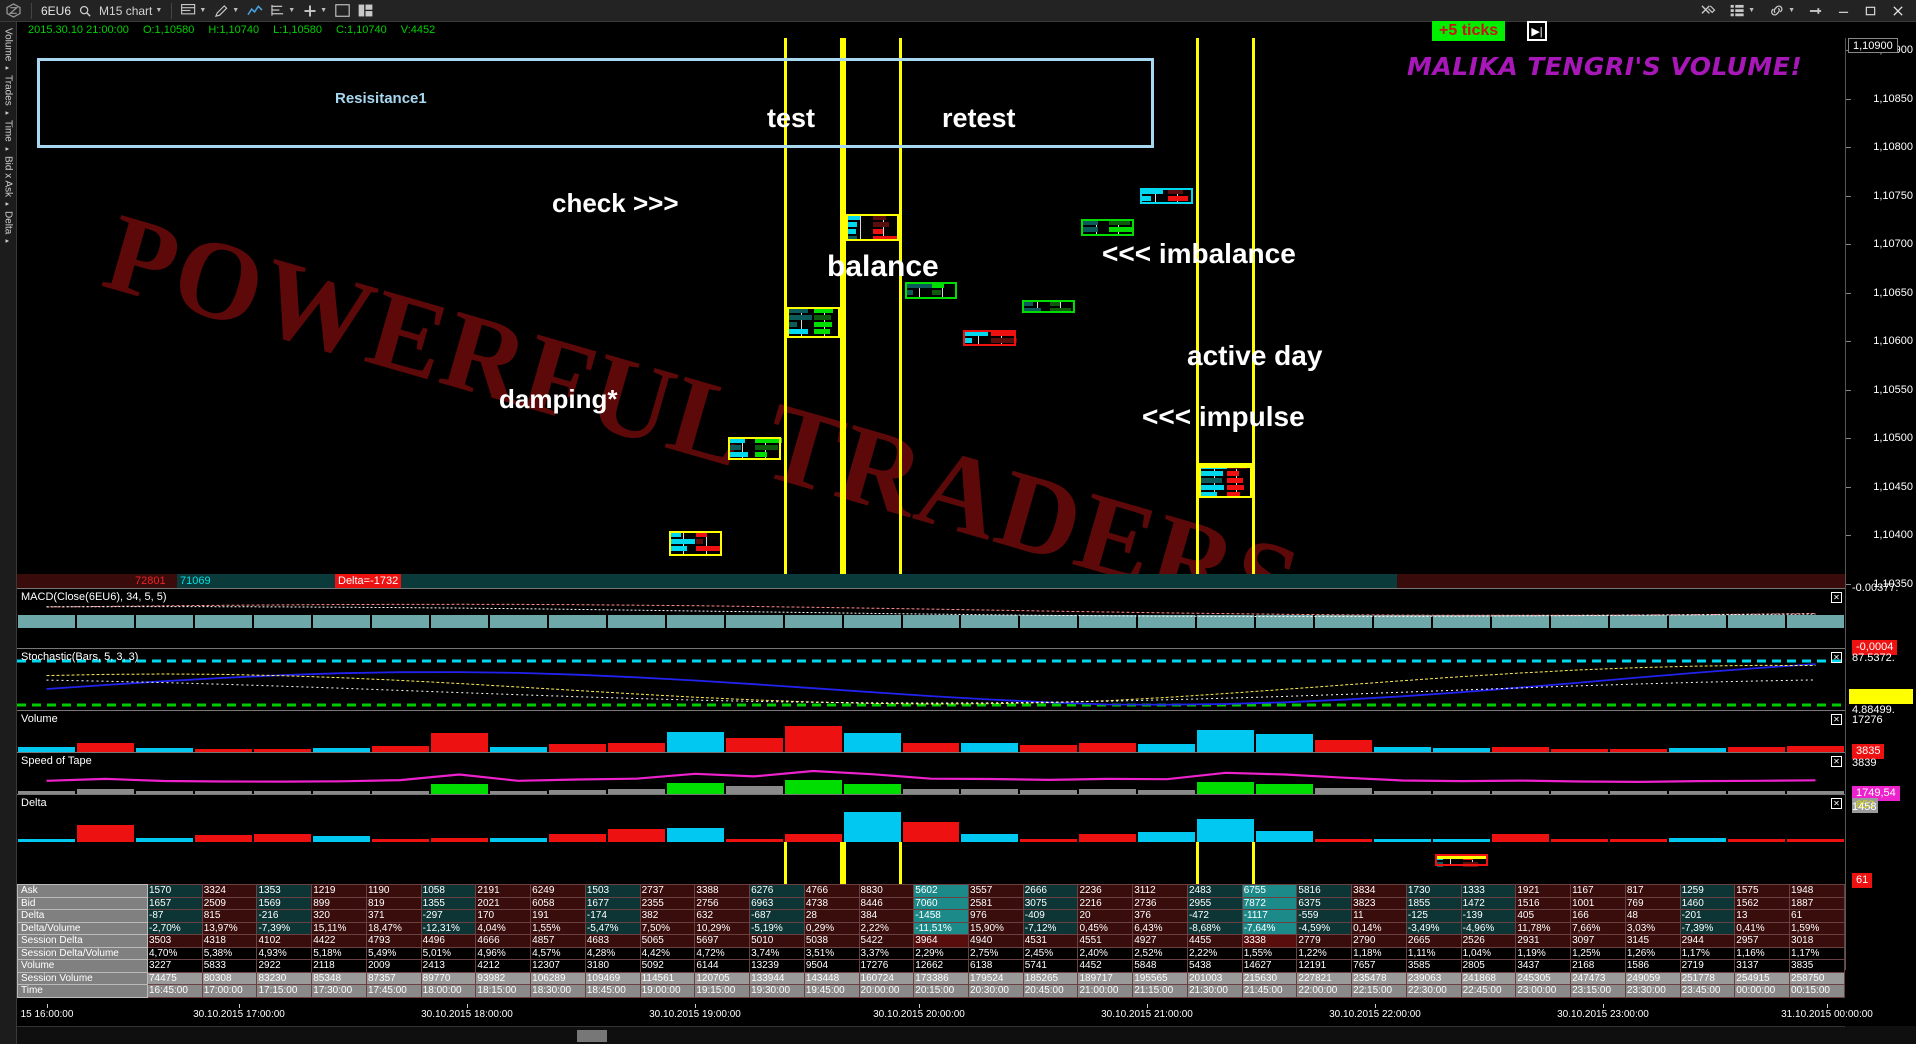  Describe the element at coordinates (13, 11) in the screenshot. I see `hex-logo-icon` at that location.